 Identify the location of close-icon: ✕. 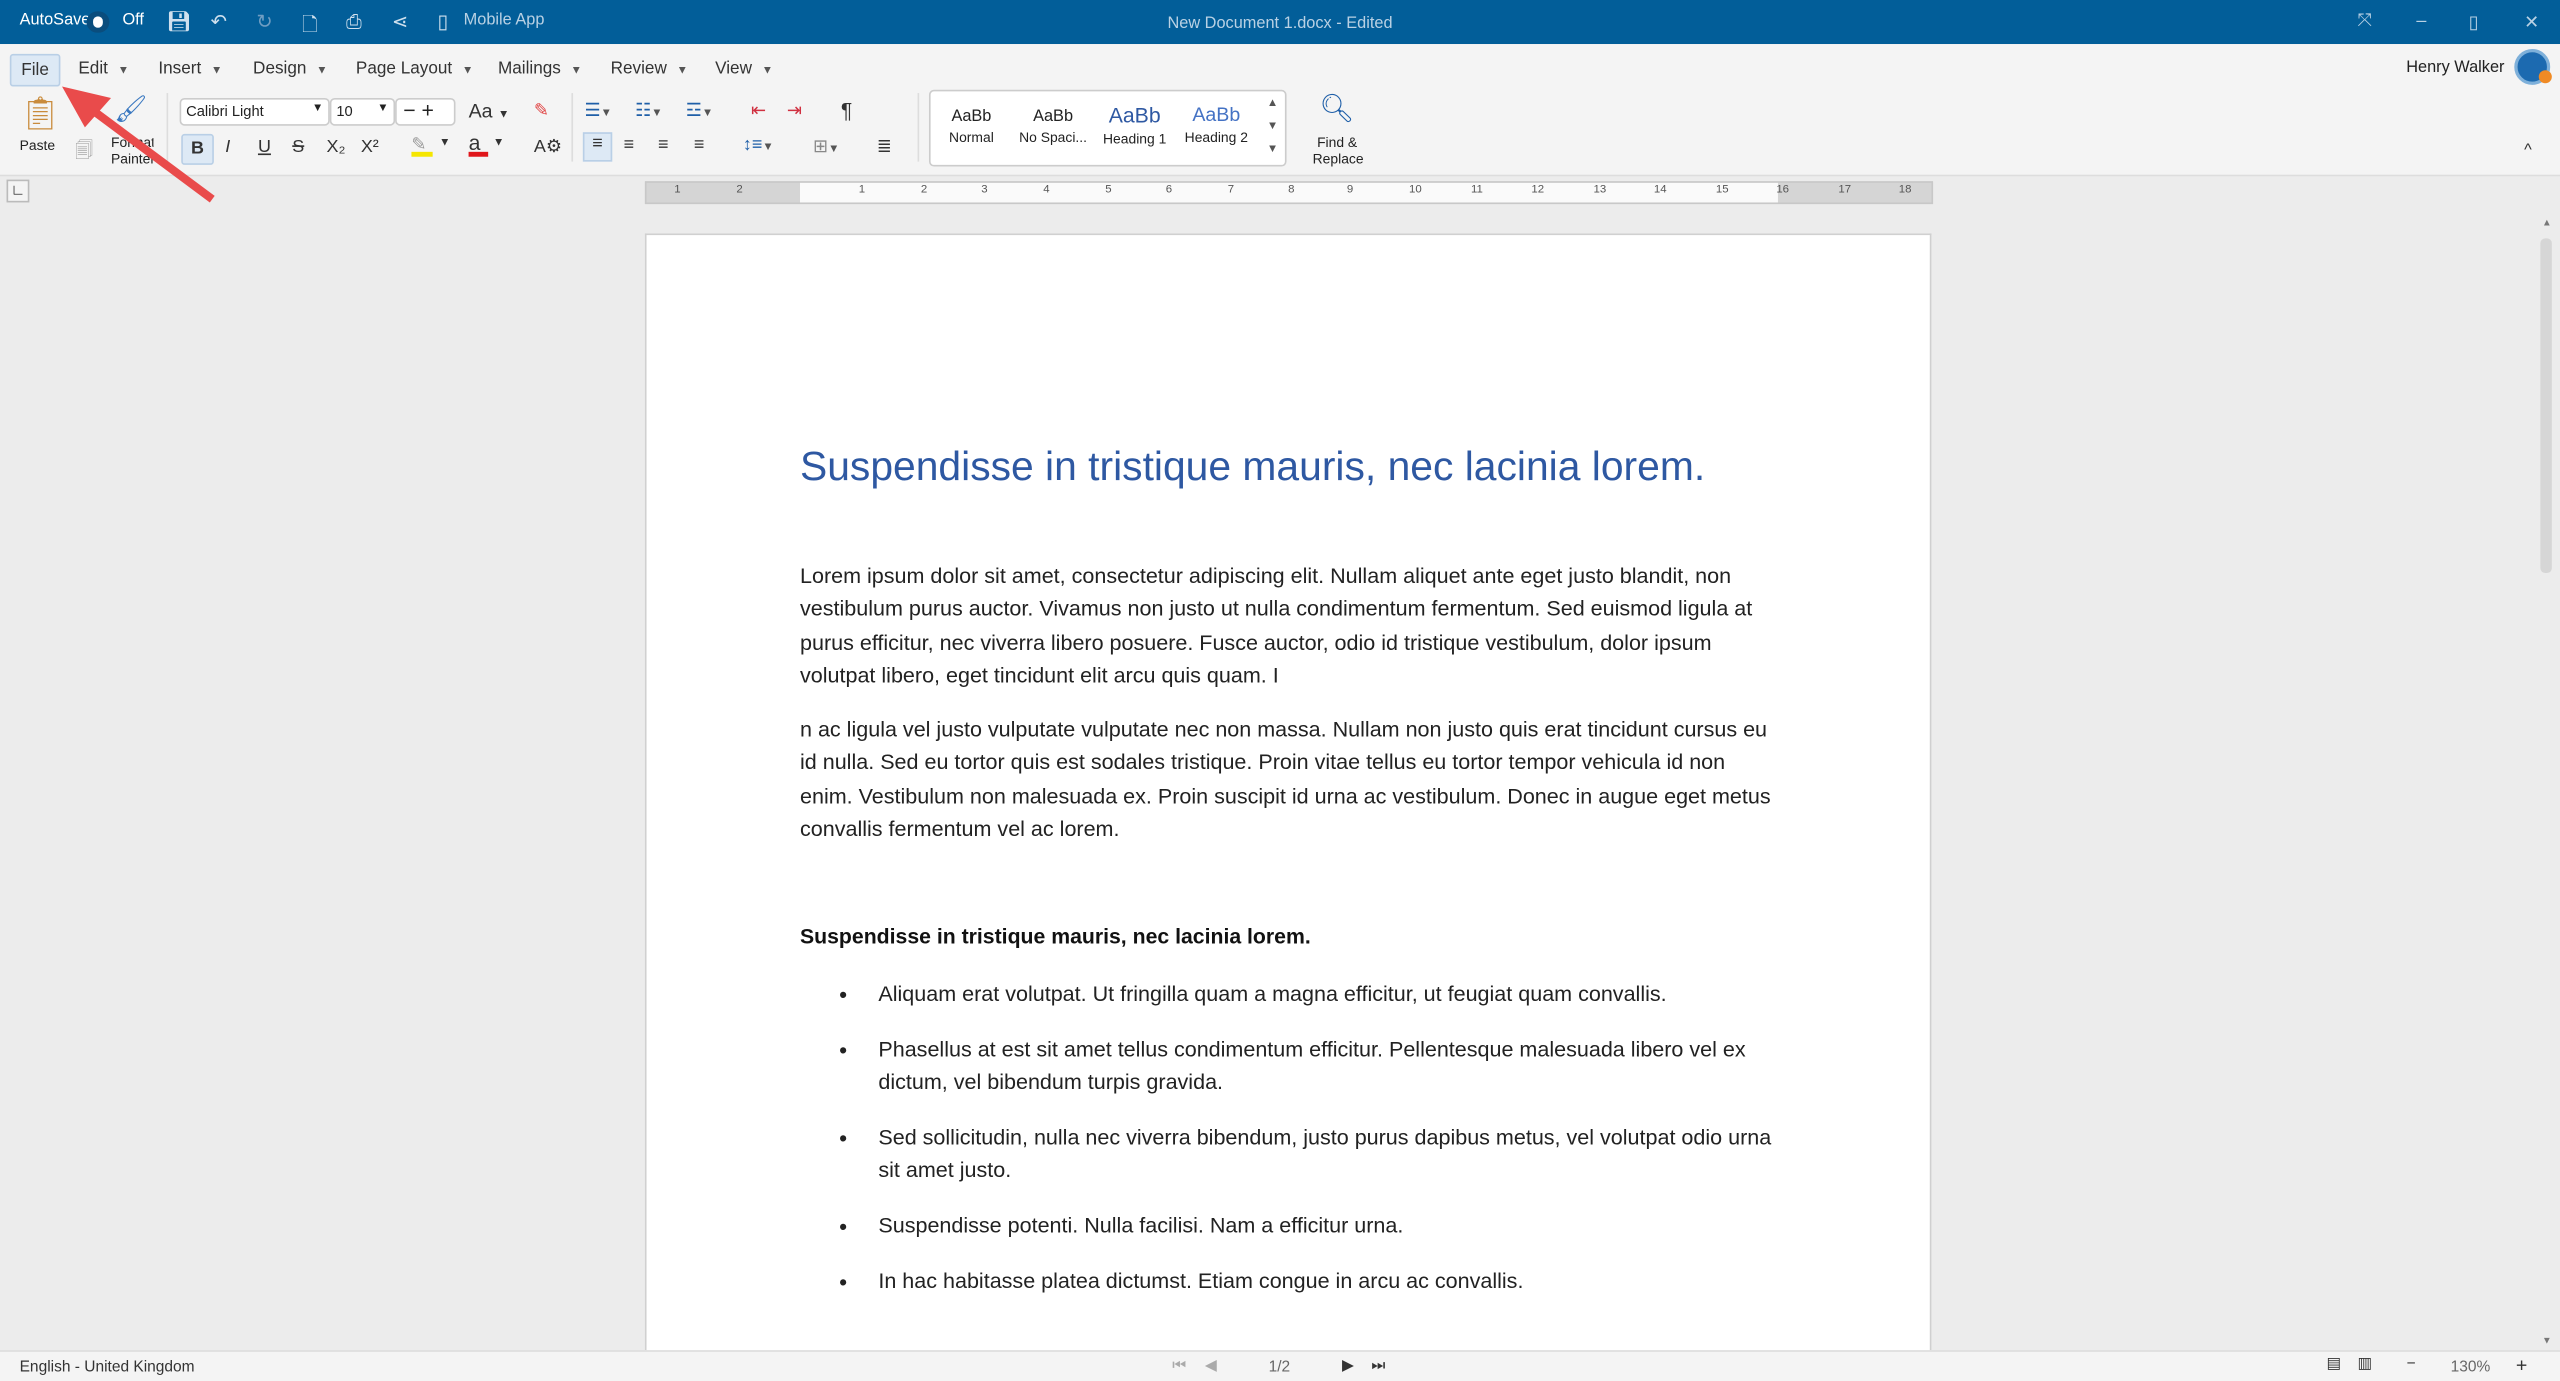
(2531, 22).